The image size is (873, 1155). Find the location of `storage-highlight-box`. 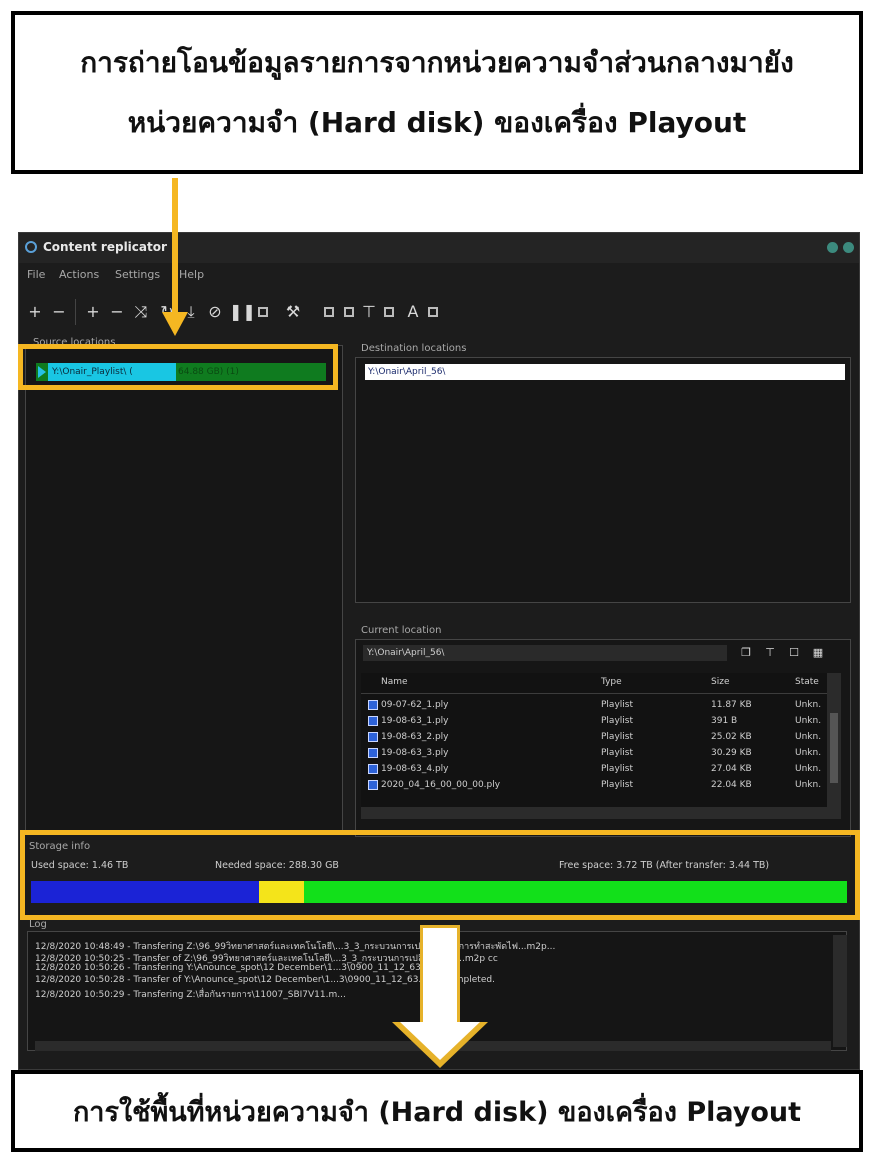

storage-highlight-box is located at coordinates (440, 875).